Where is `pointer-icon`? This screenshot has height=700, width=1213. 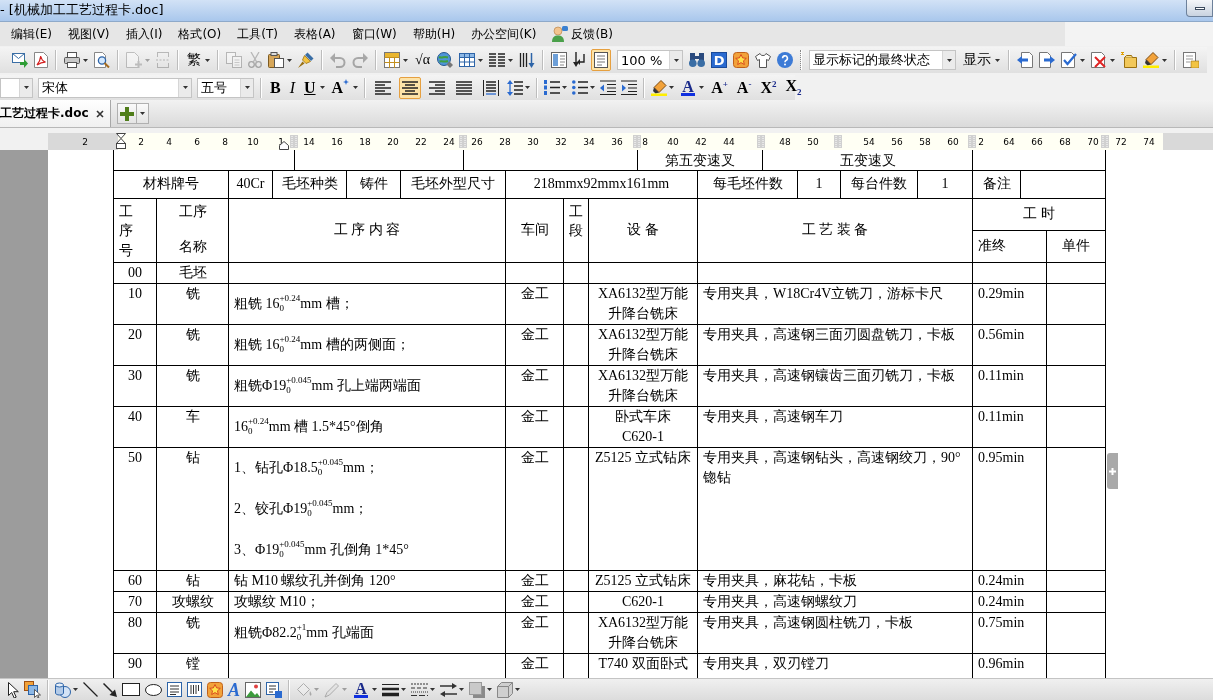 pointer-icon is located at coordinates (13, 689).